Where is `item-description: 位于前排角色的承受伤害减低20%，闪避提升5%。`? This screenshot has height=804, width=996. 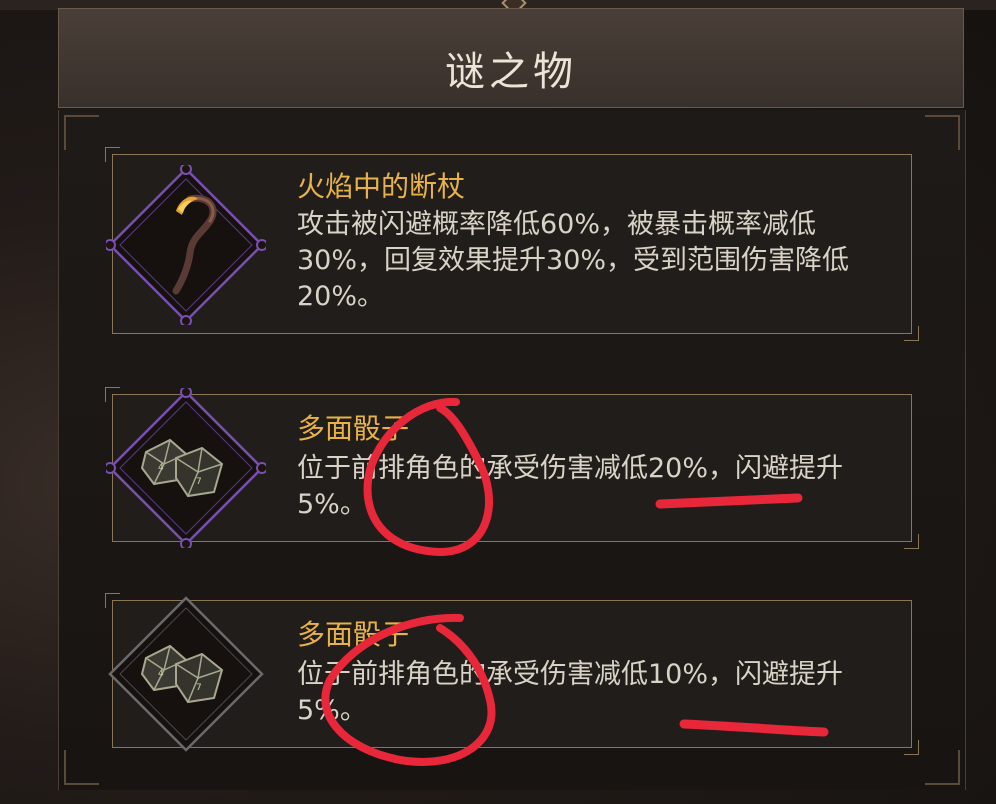 item-description: 位于前排角色的承受伤害减低20%，闪避提升5%。 is located at coordinates (570, 486).